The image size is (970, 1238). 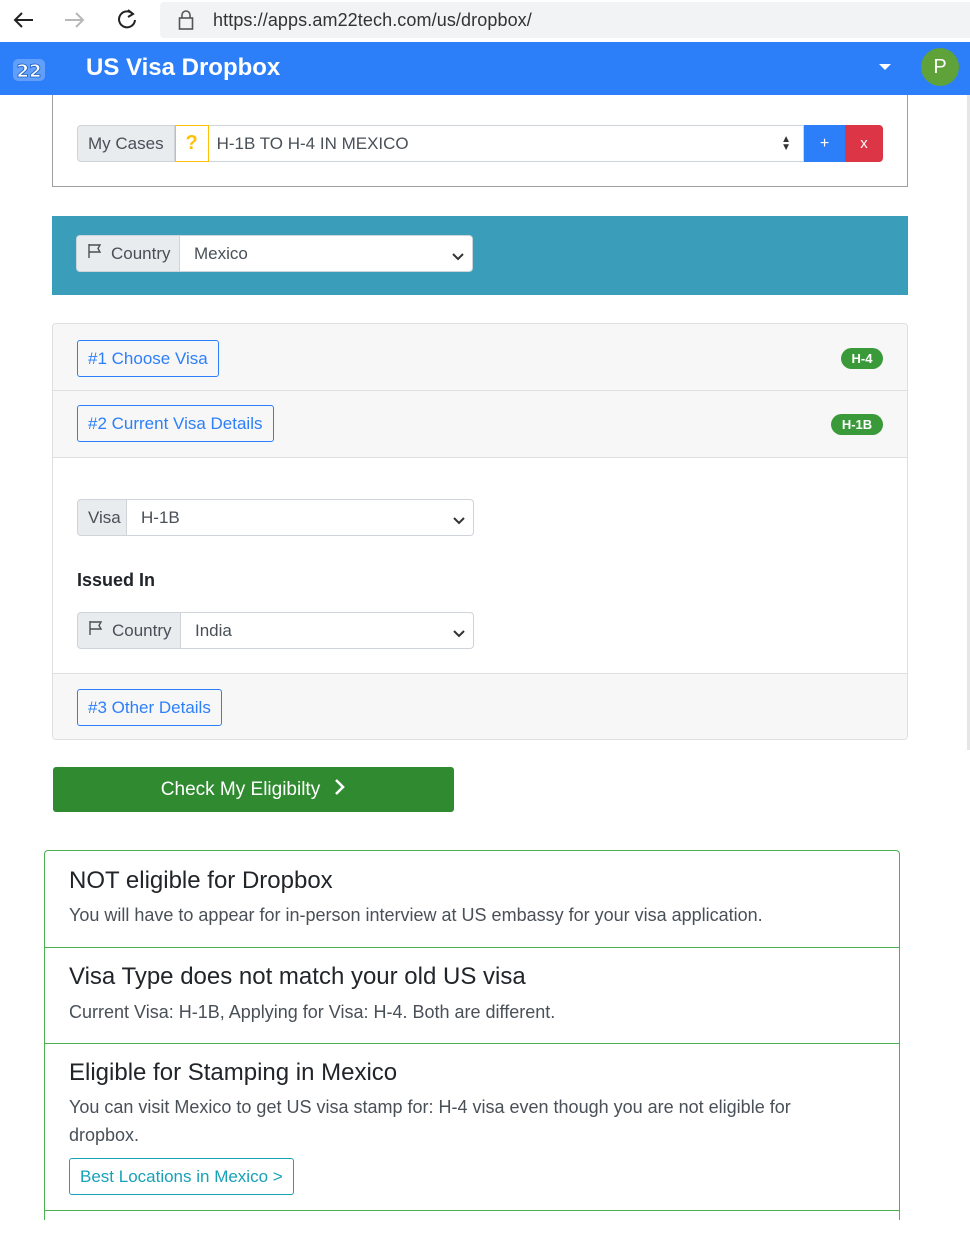 What do you see at coordinates (186, 22) in the screenshot?
I see `lock-icon` at bounding box center [186, 22].